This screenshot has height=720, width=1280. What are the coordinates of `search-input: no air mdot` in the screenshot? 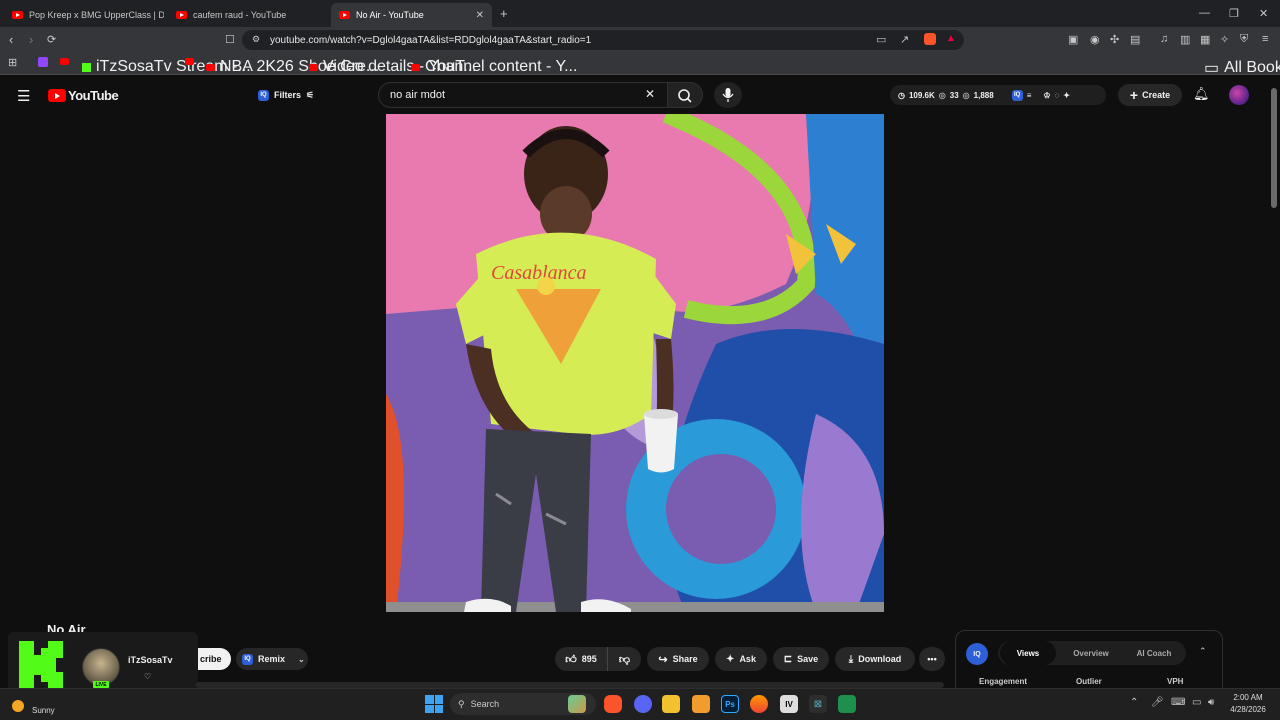 It's located at (523, 95).